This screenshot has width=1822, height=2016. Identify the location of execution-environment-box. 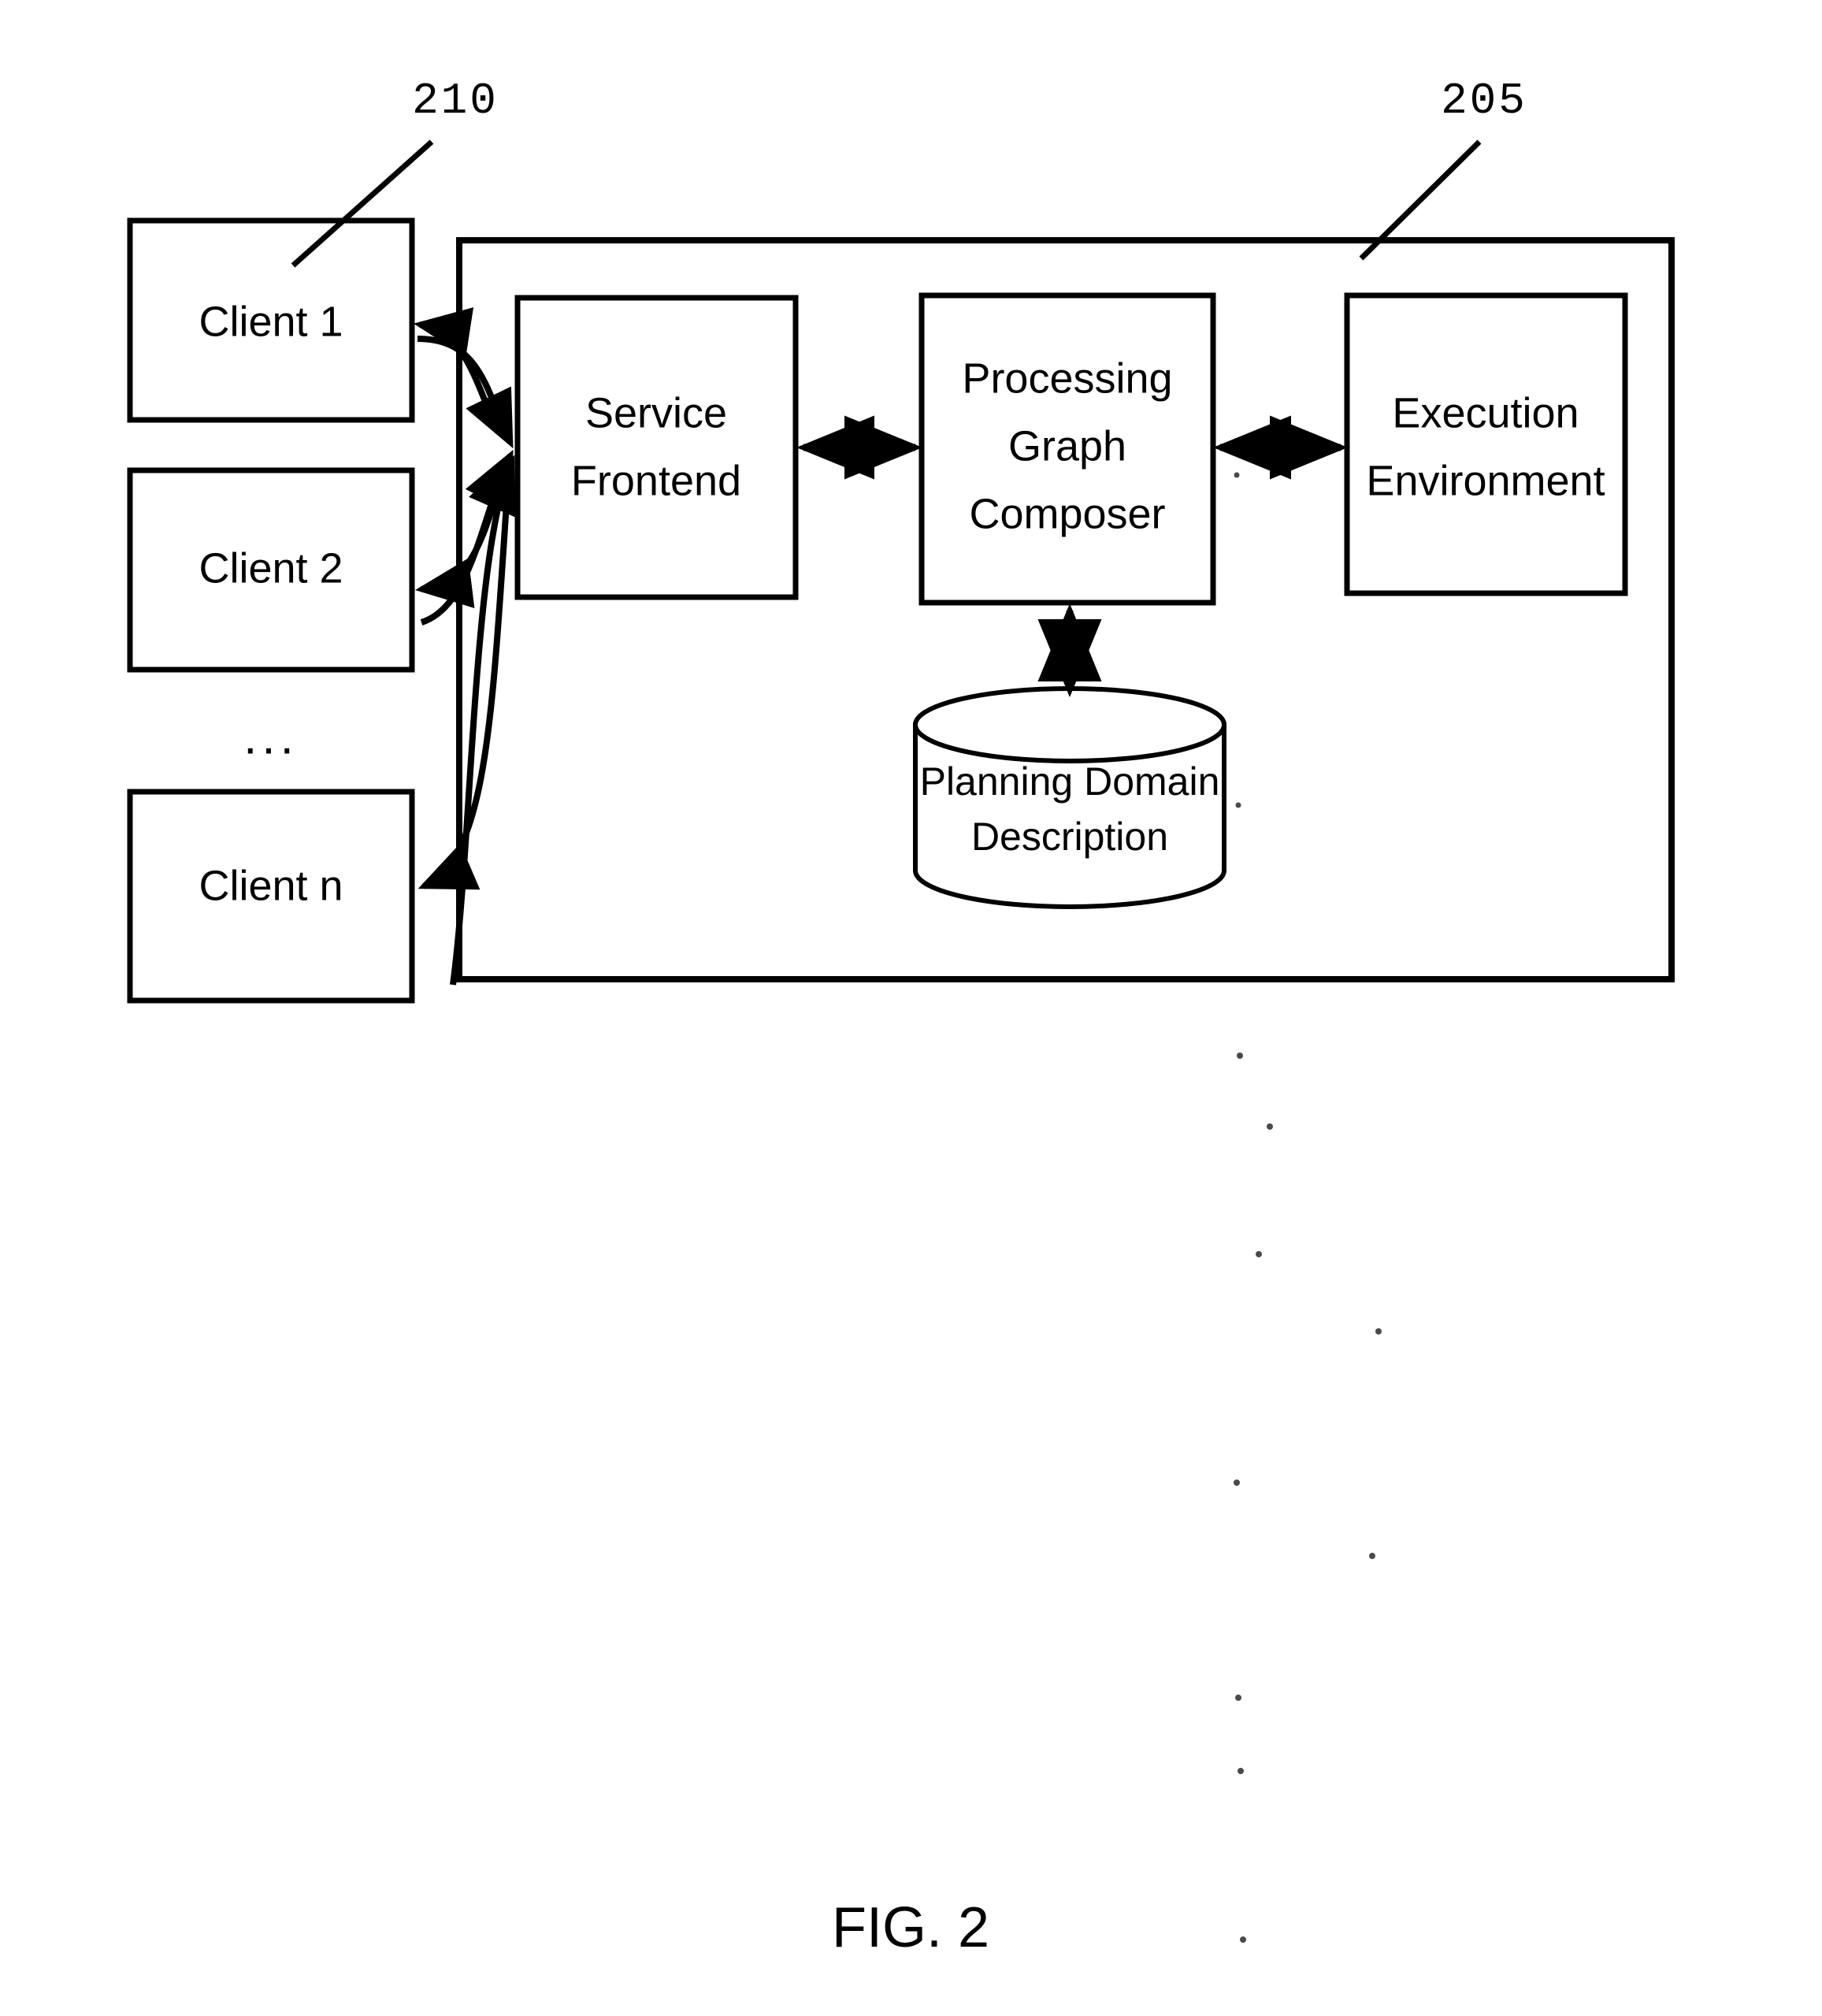
(1486, 444).